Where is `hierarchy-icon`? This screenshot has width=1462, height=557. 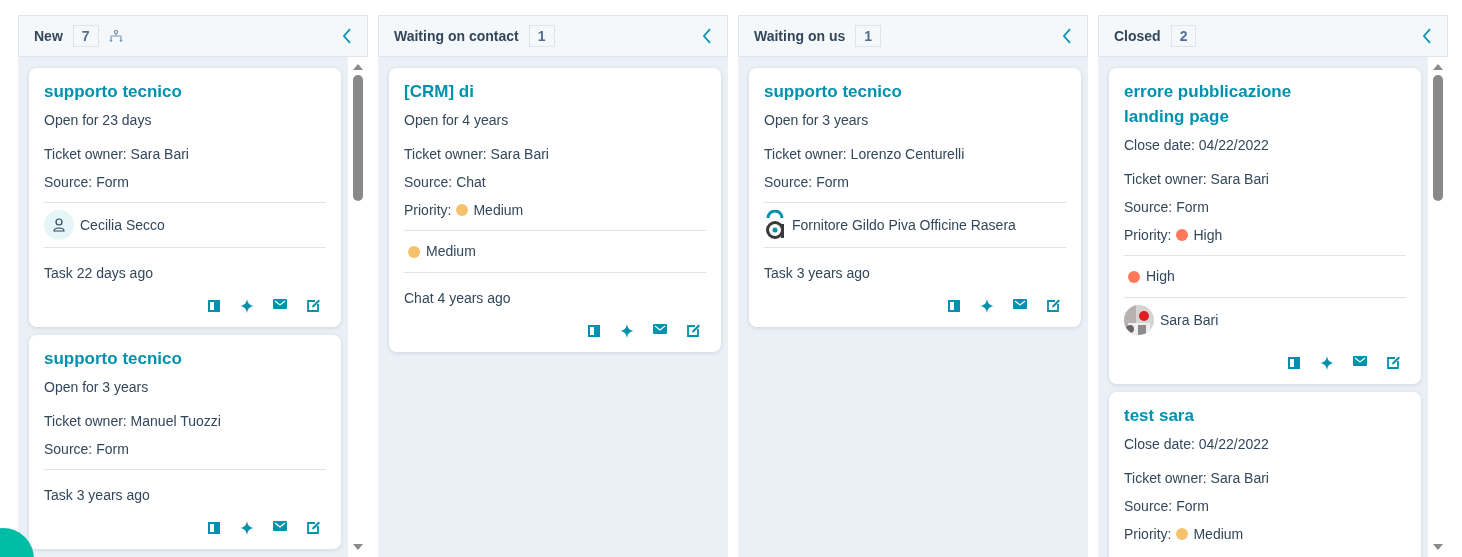
hierarchy-icon is located at coordinates (115, 36).